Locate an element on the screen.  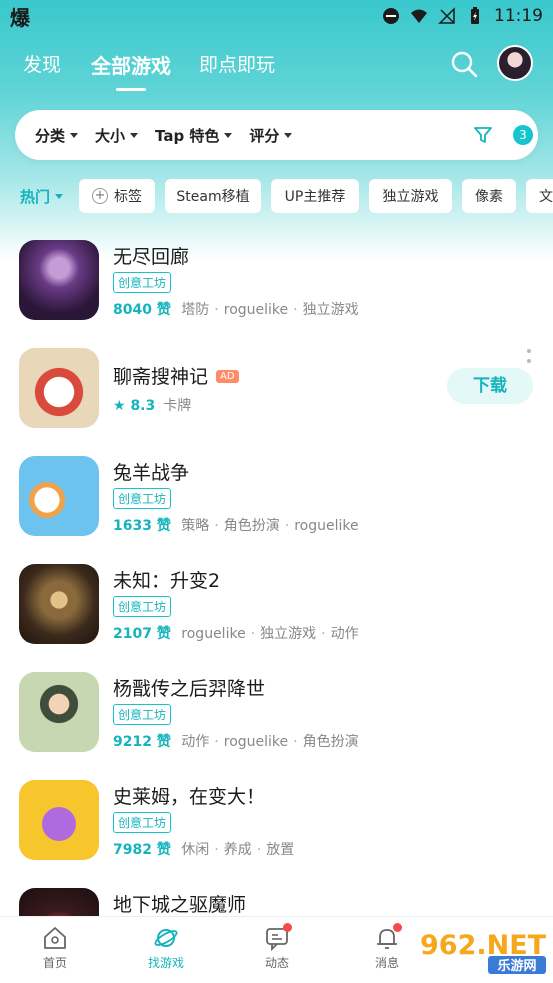
game-meta: 8040 赞 塔防 · roguelike · 独立游戏 is located at coordinates (236, 310).